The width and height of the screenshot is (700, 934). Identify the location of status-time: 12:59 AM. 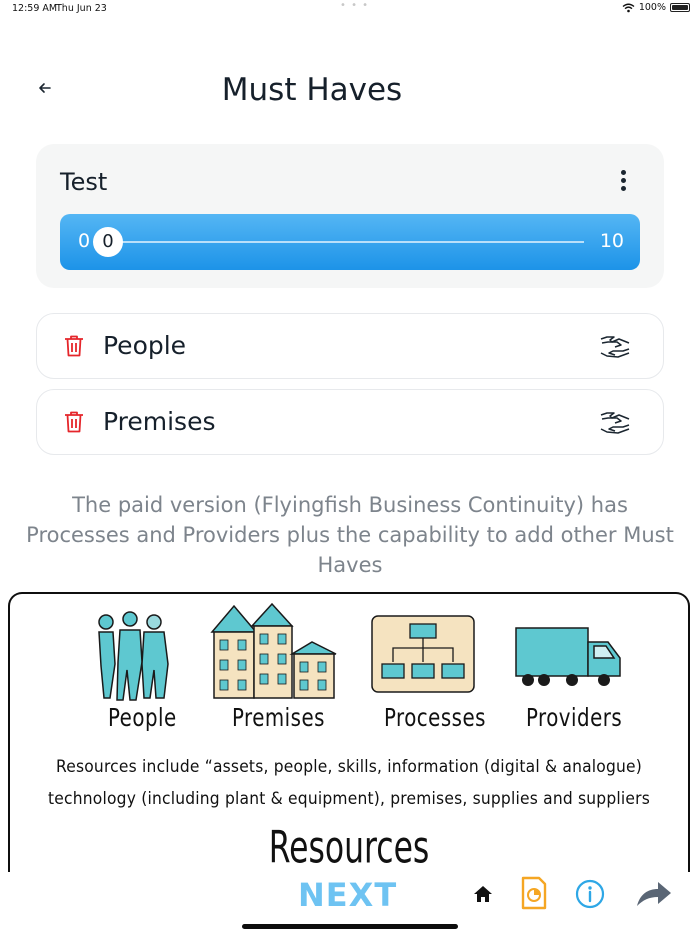
(35, 8).